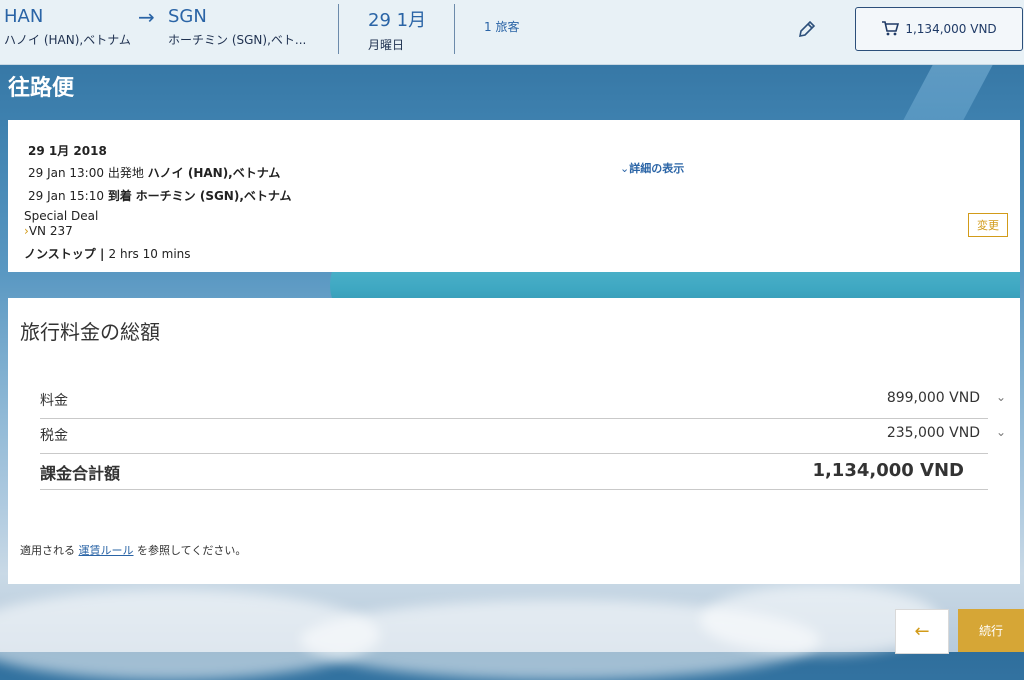 This screenshot has width=1024, height=680. I want to click on flight-date: 29 1月 2018, so click(67, 151).